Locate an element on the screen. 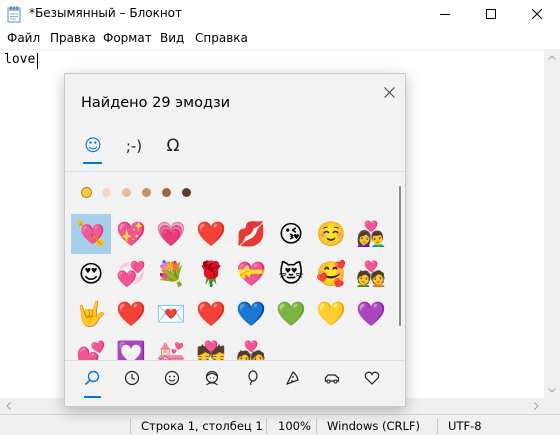  bottom-tab-symbols is located at coordinates (372, 379).